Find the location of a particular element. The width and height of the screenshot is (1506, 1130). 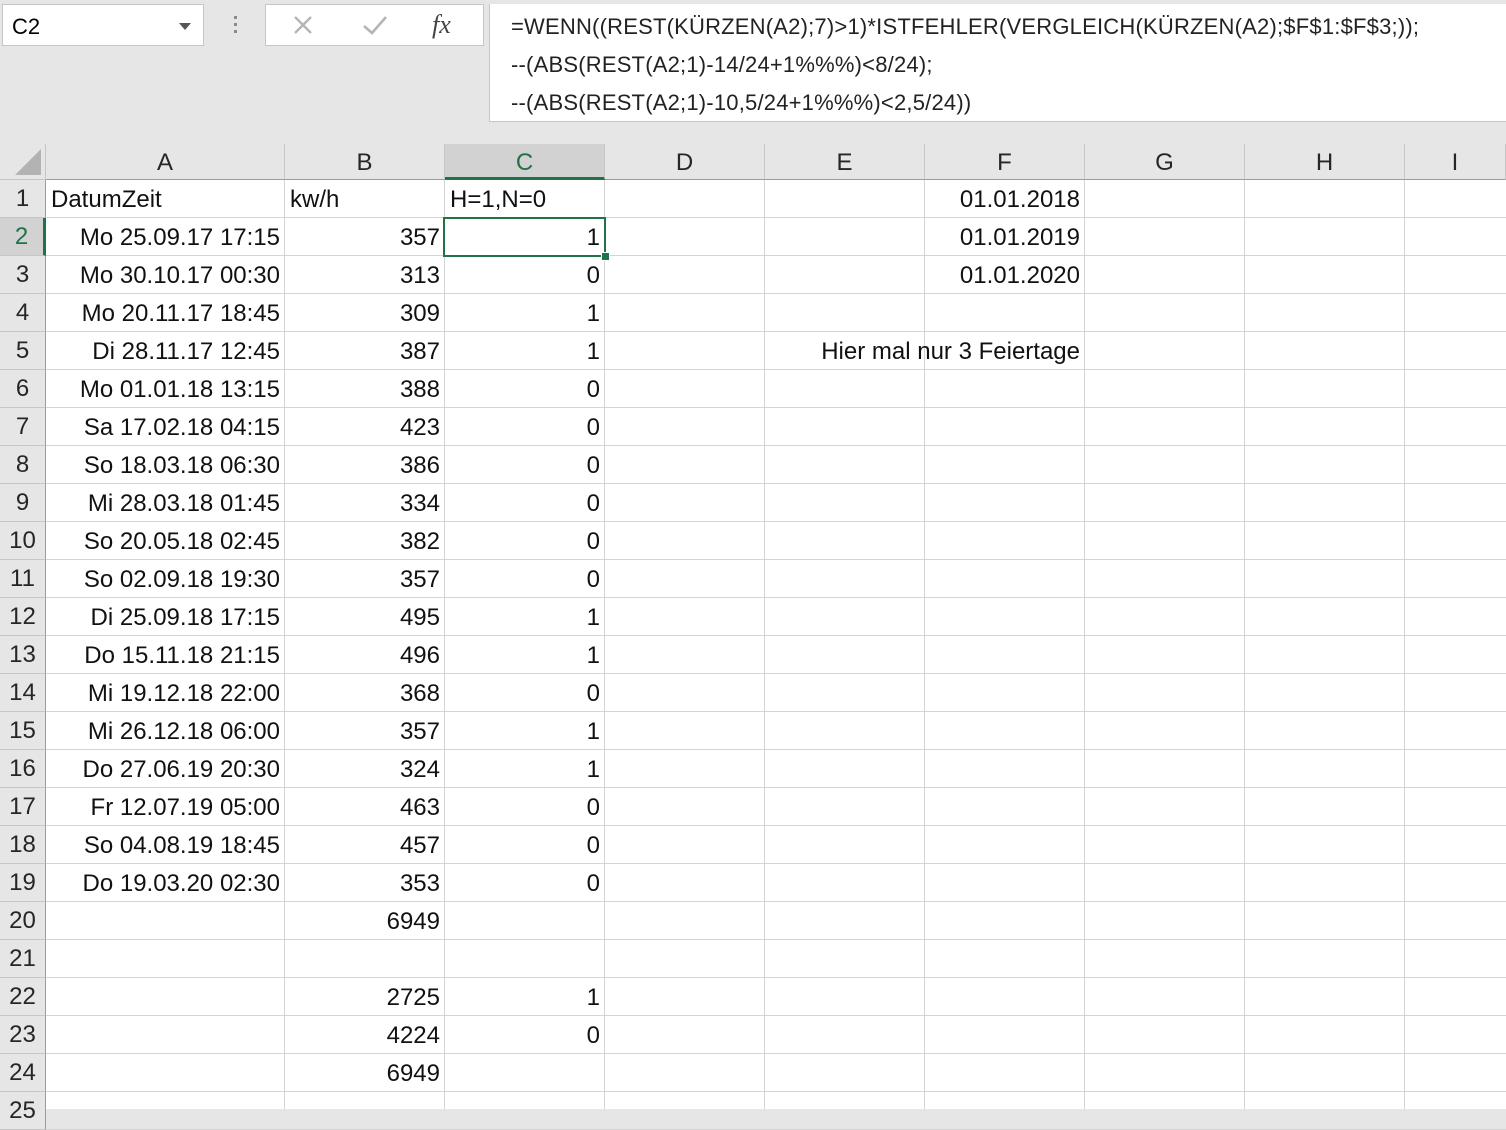

name-box: C2 is located at coordinates (103, 25).